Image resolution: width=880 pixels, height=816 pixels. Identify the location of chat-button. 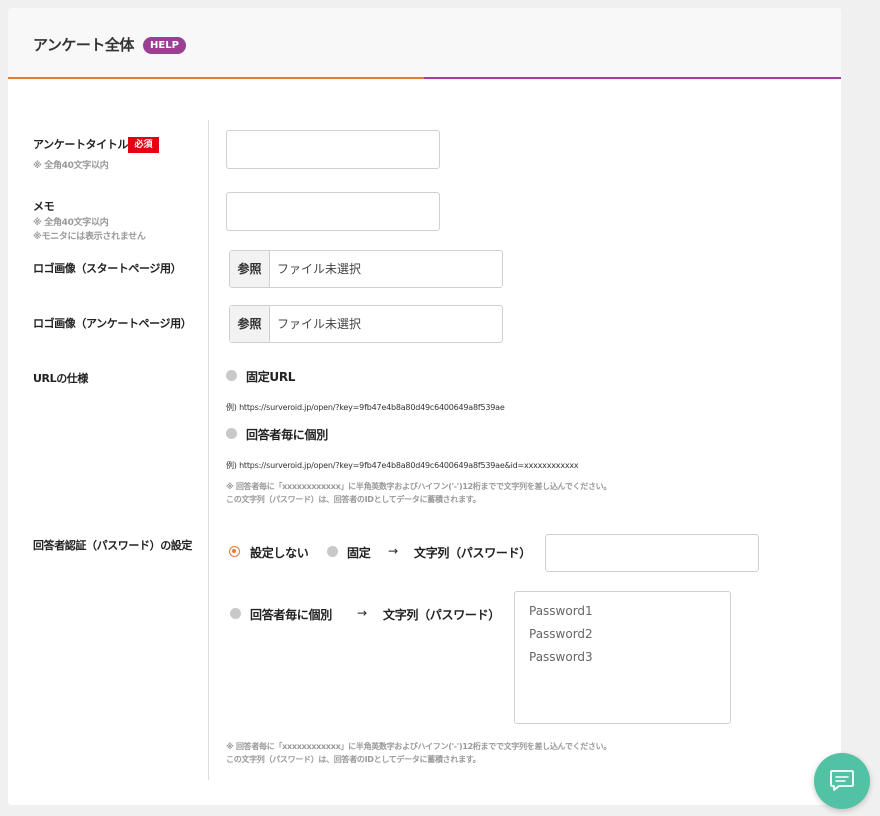
(842, 781).